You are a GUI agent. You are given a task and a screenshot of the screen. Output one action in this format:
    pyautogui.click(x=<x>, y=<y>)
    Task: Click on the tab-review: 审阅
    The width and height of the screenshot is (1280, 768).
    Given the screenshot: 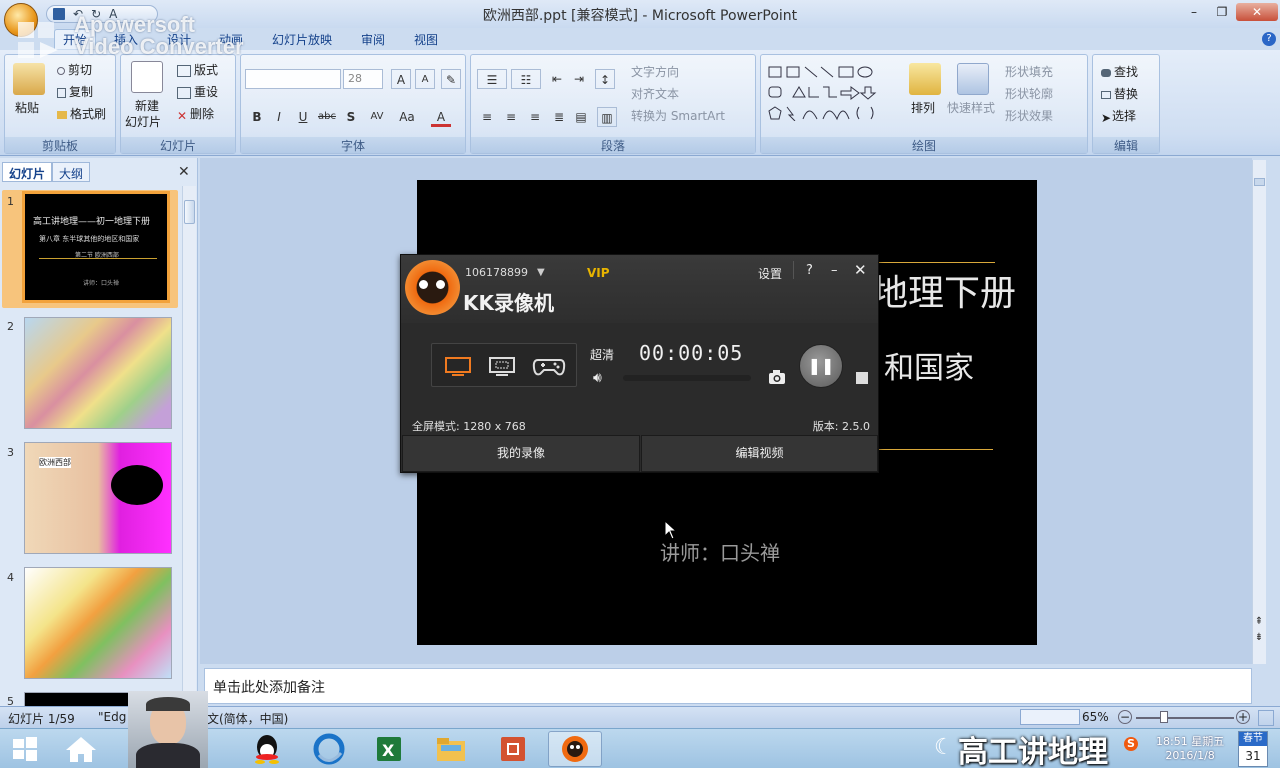 What is the action you would take?
    pyautogui.click(x=373, y=39)
    